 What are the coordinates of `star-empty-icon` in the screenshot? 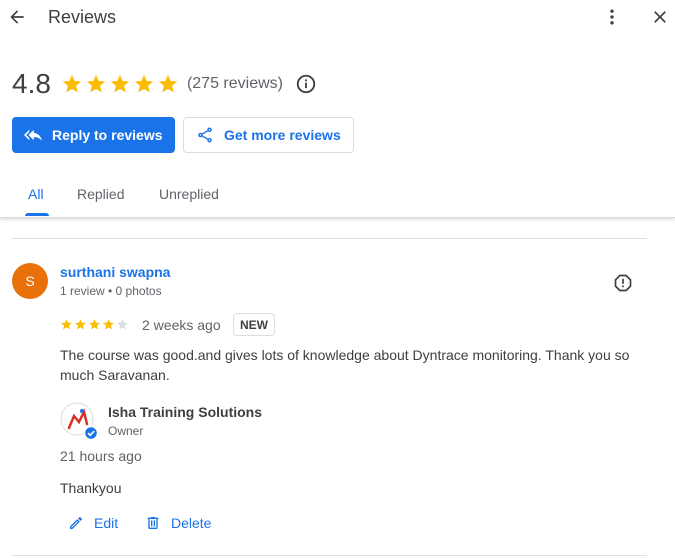 It's located at (122, 324).